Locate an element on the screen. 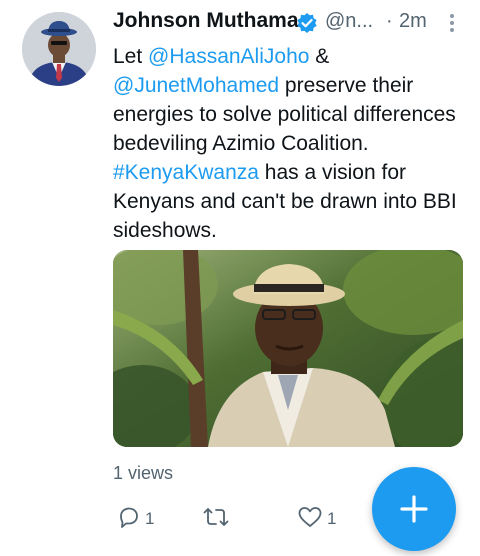 This screenshot has height=556, width=480. heart-icon is located at coordinates (310, 517).